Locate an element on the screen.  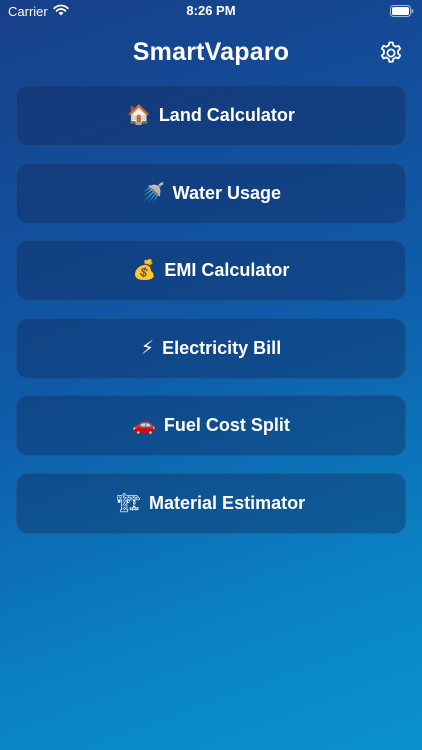
material-estimator-label: Material Estimator is located at coordinates (227, 502).